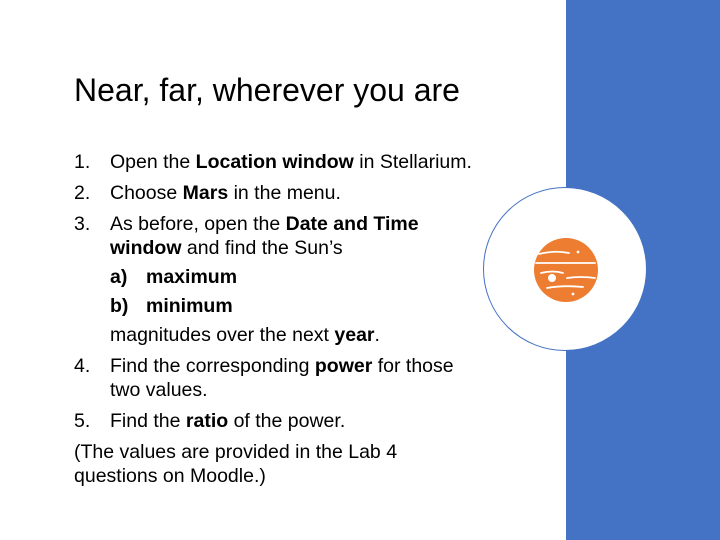  Describe the element at coordinates (228, 421) in the screenshot. I see `step-text: Find the ratio of the power.` at that location.